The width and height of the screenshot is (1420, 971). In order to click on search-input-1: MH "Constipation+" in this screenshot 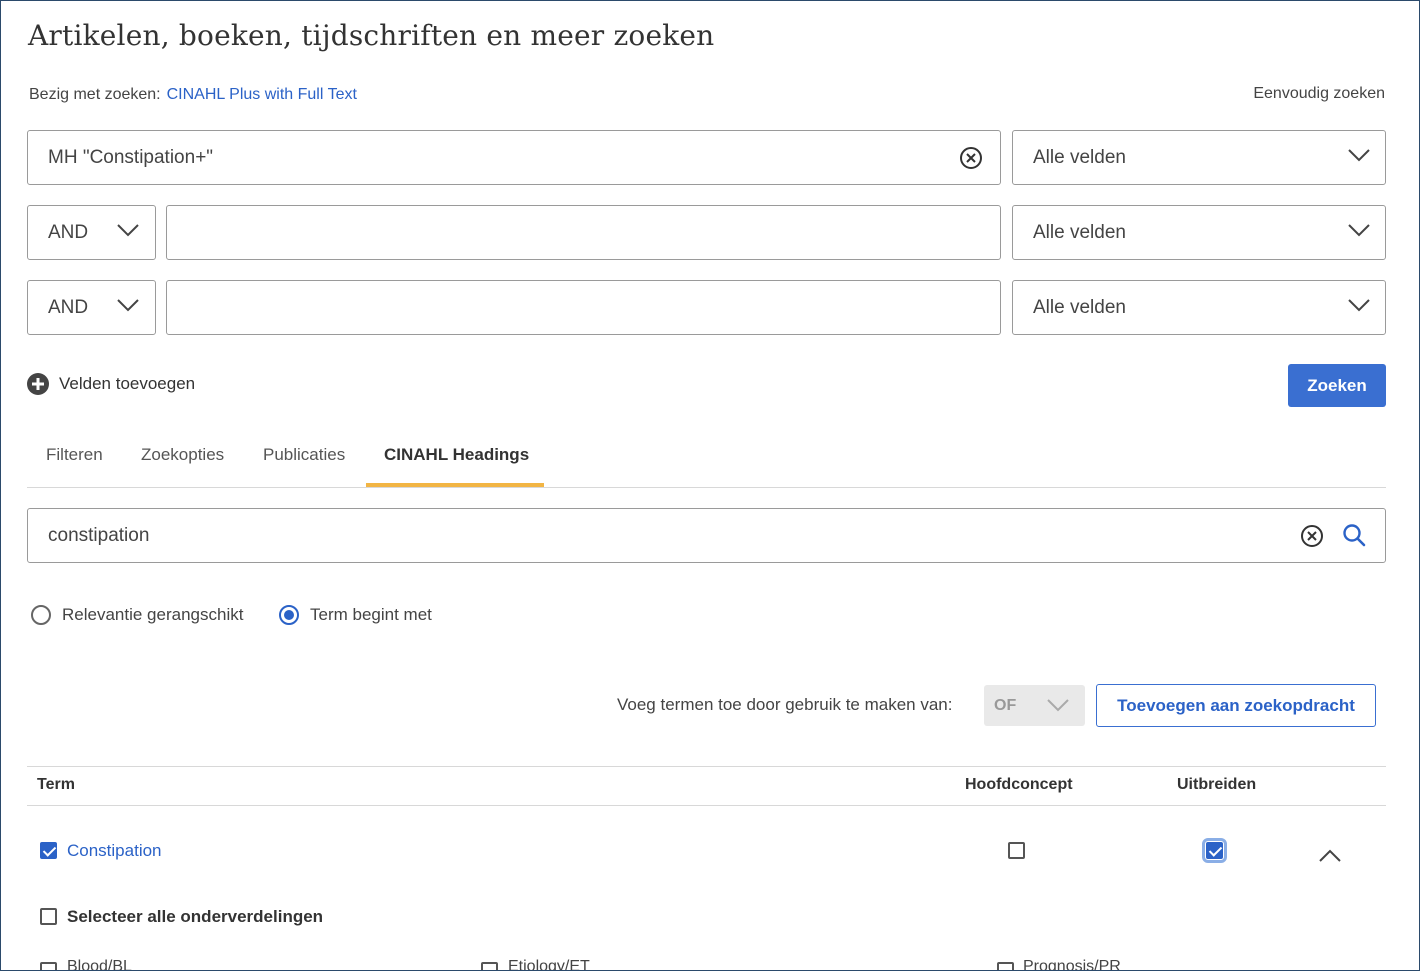, I will do `click(514, 157)`.